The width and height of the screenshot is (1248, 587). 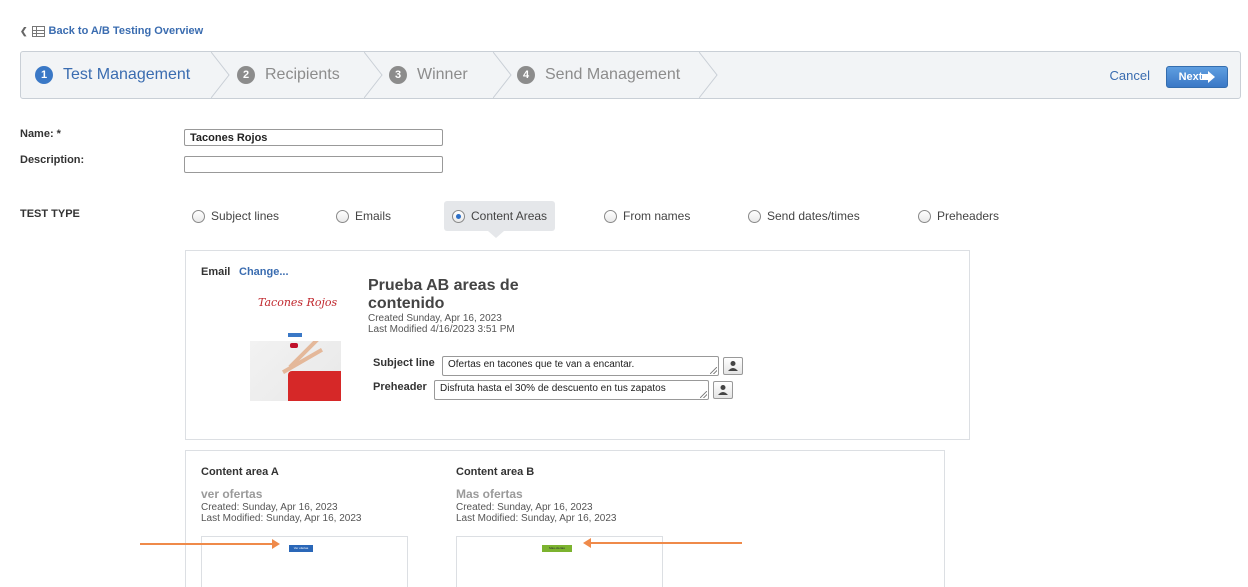 I want to click on radio-send-dates-times: Send dates/times, so click(x=804, y=216).